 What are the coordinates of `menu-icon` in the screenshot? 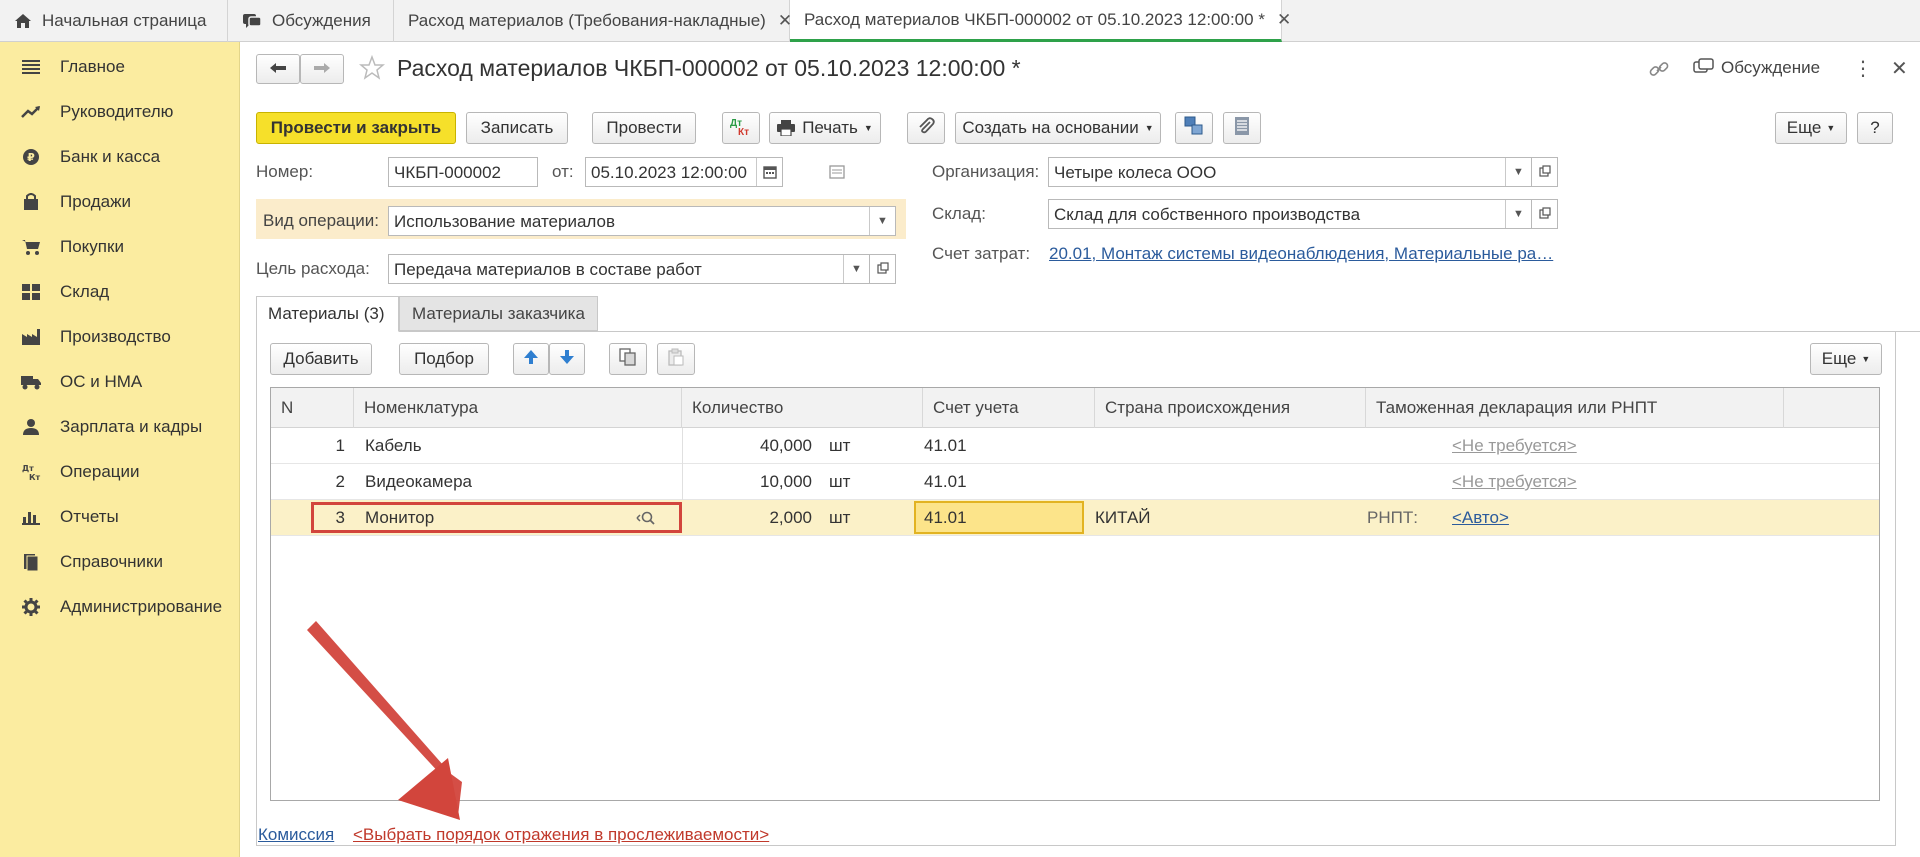 It's located at (31, 67).